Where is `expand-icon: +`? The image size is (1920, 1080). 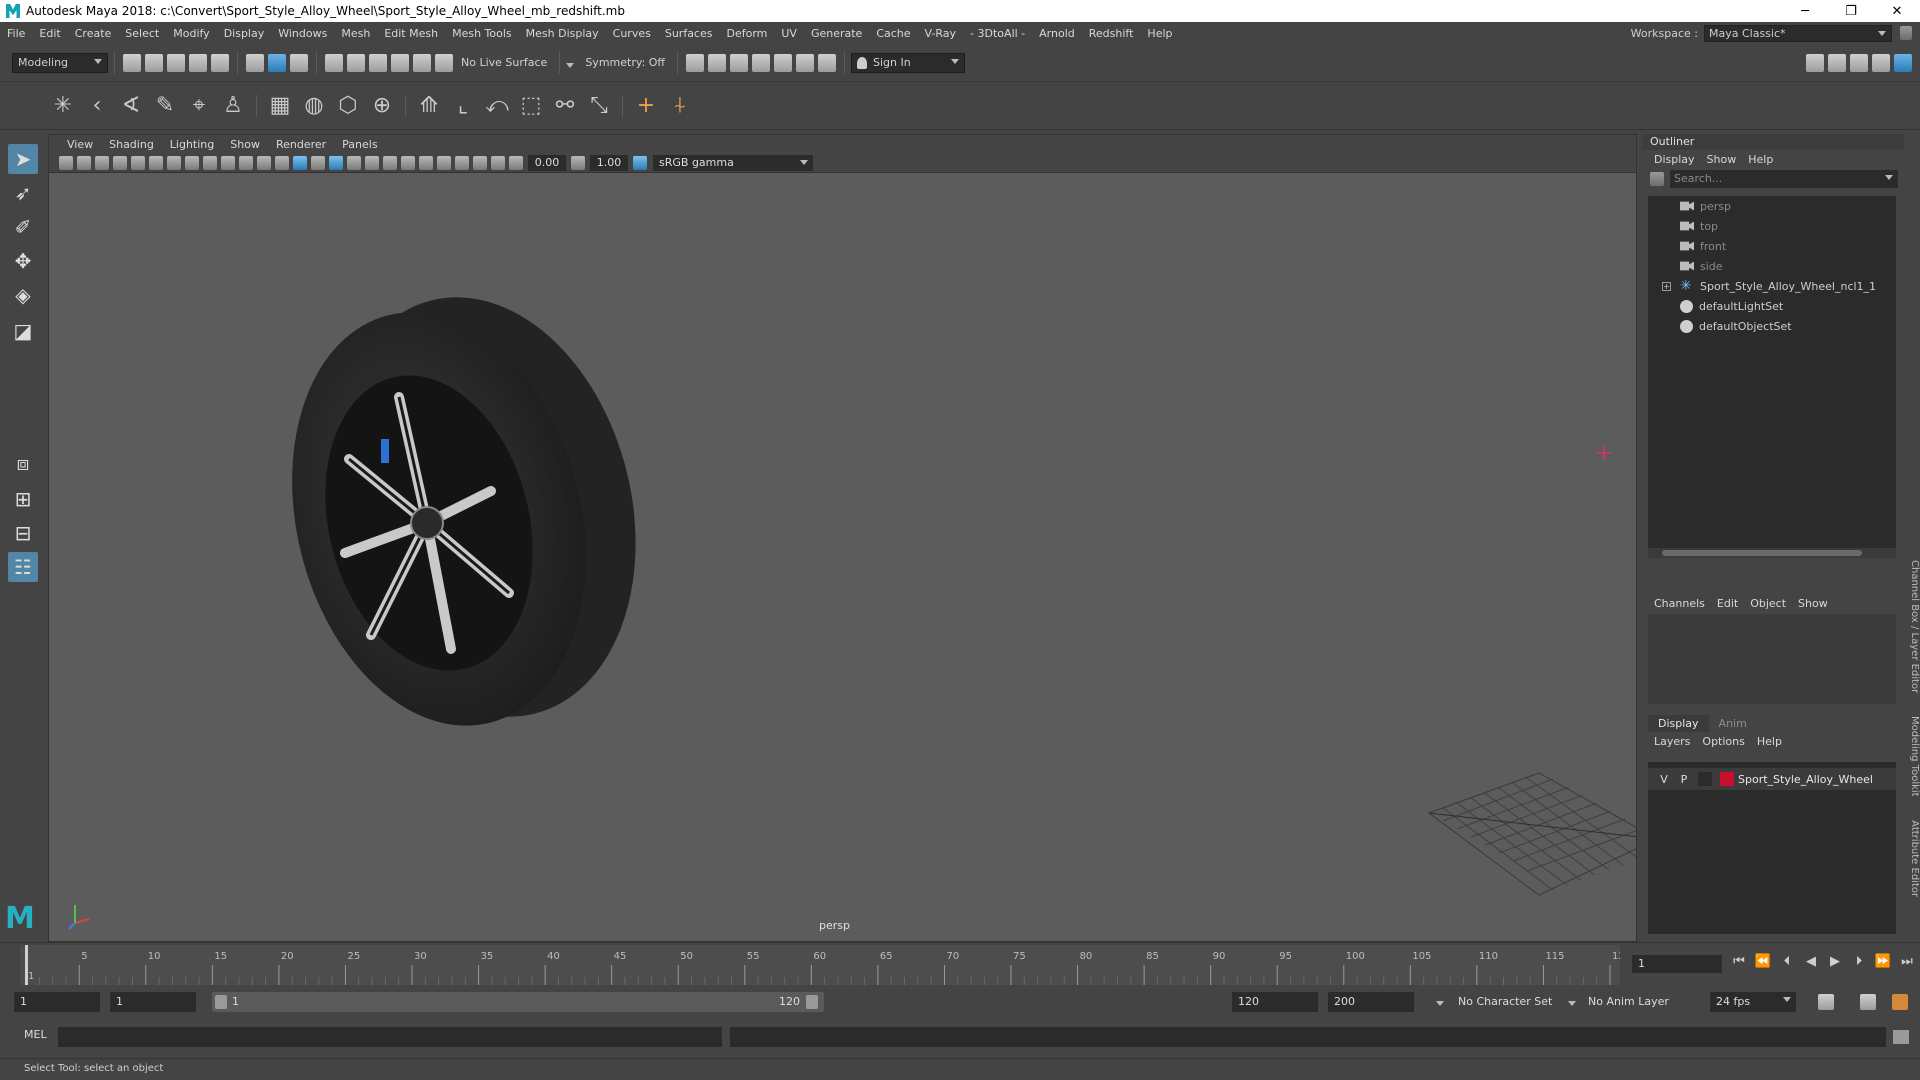 expand-icon: + is located at coordinates (1666, 286).